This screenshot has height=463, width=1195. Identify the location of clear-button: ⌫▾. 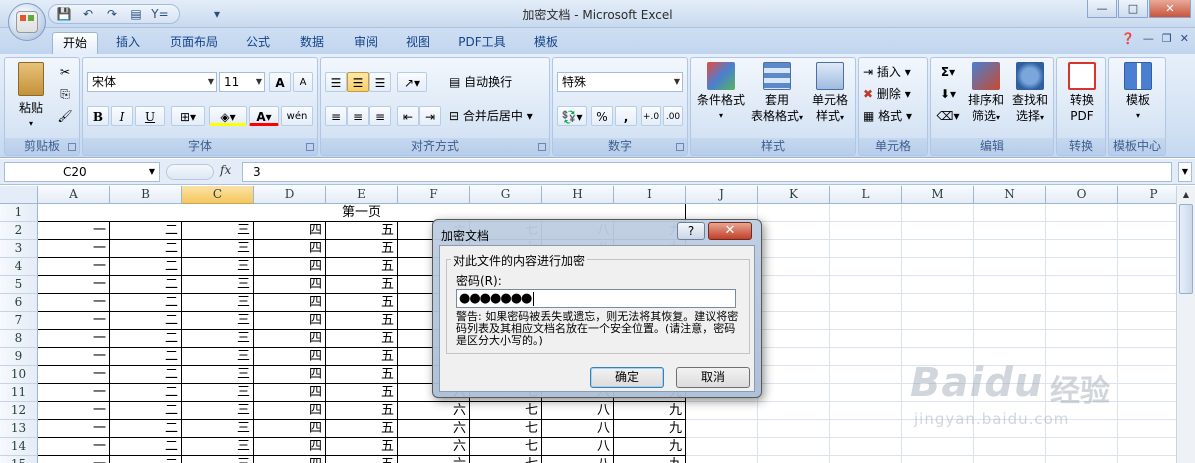
(948, 116).